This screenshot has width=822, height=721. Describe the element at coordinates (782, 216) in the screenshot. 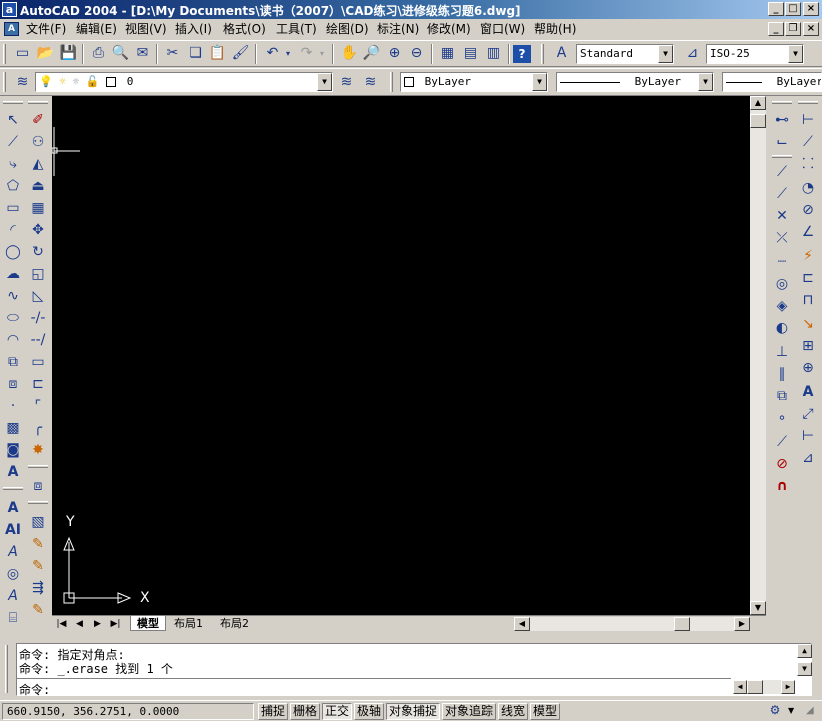

I see `snap-intersection-icon: ✕` at that location.